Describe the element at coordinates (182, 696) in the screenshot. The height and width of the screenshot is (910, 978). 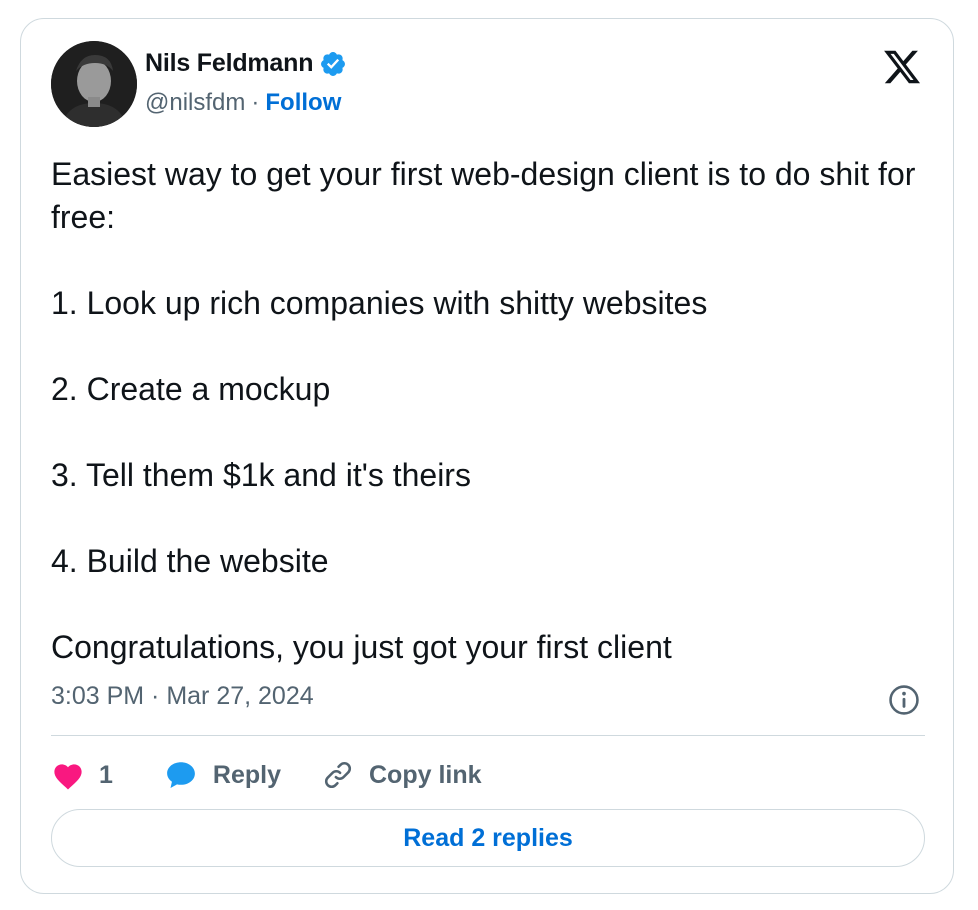
I see `tweet-timestamp: 3:03 PM · Mar 27, 2024` at that location.